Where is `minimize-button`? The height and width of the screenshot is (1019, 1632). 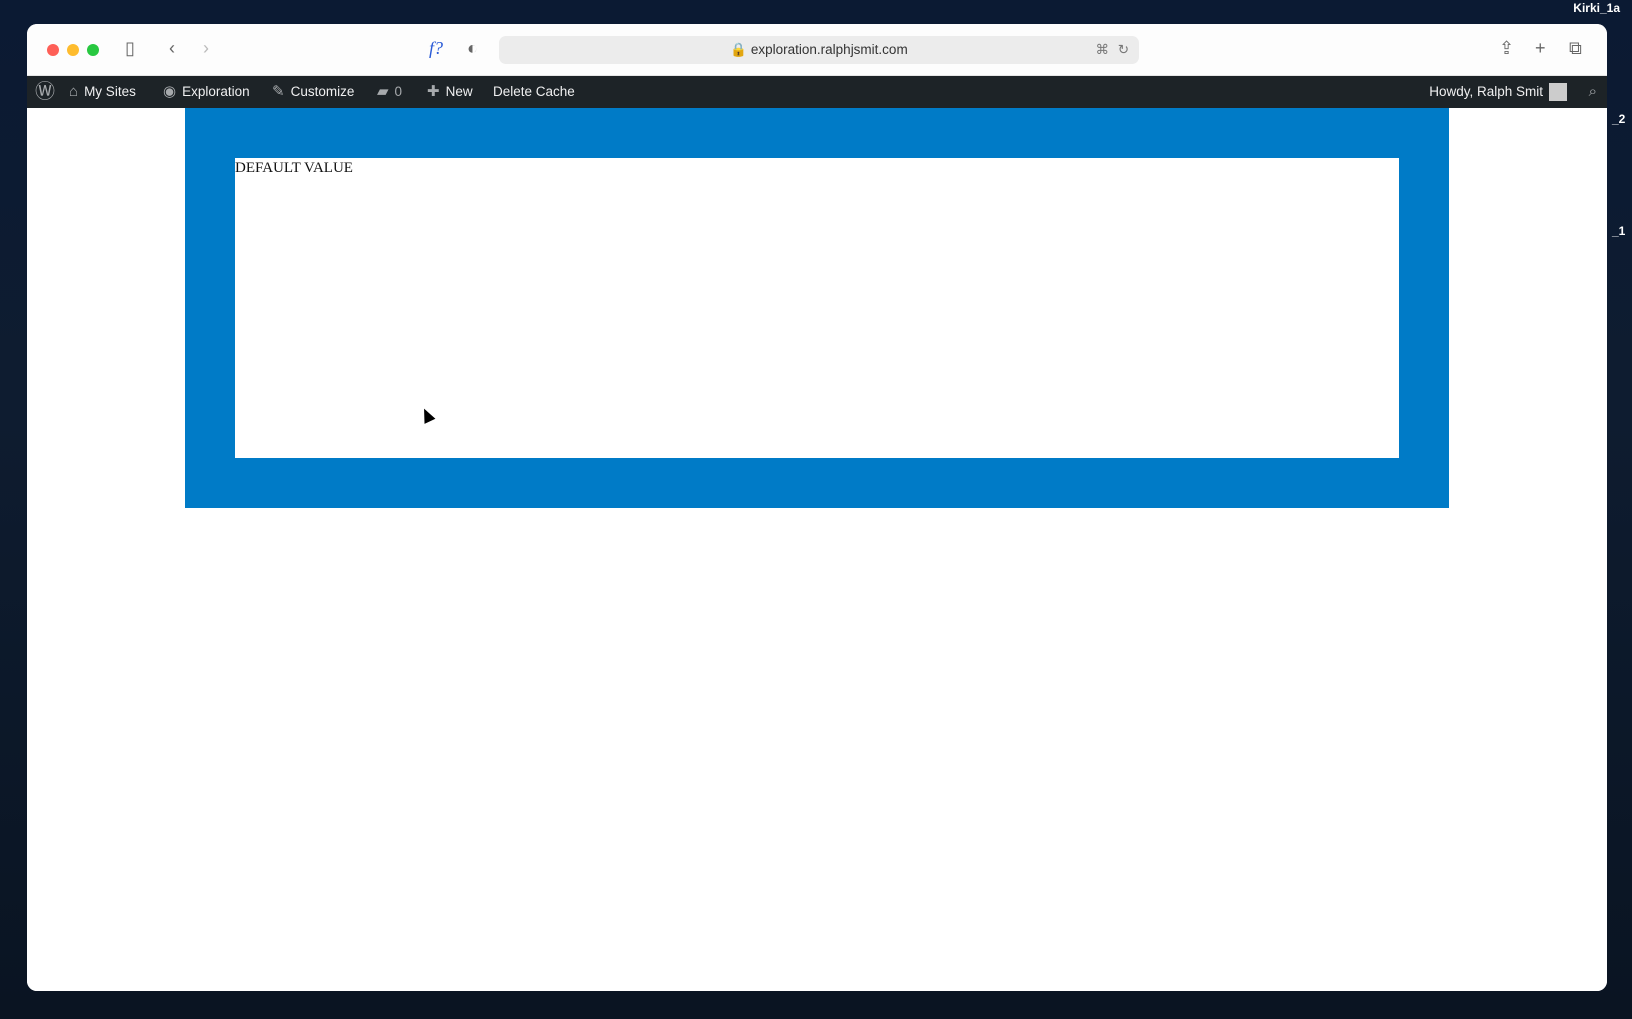
minimize-button is located at coordinates (73, 50).